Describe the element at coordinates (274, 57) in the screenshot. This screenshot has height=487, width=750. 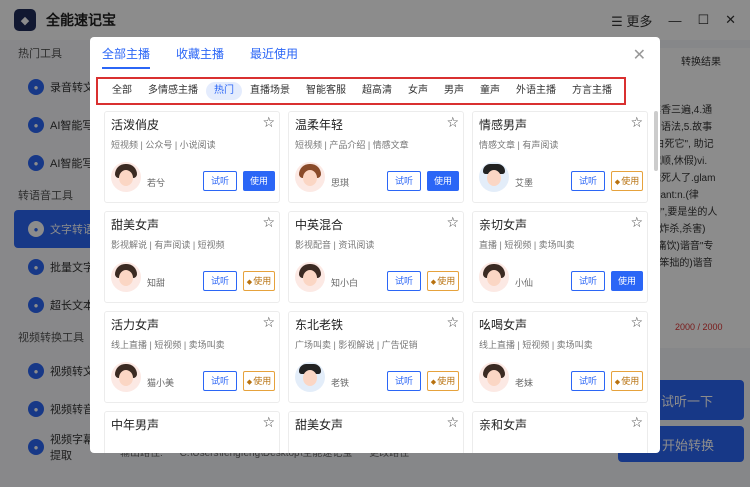
I see `dialog-tab: 最近使用` at that location.